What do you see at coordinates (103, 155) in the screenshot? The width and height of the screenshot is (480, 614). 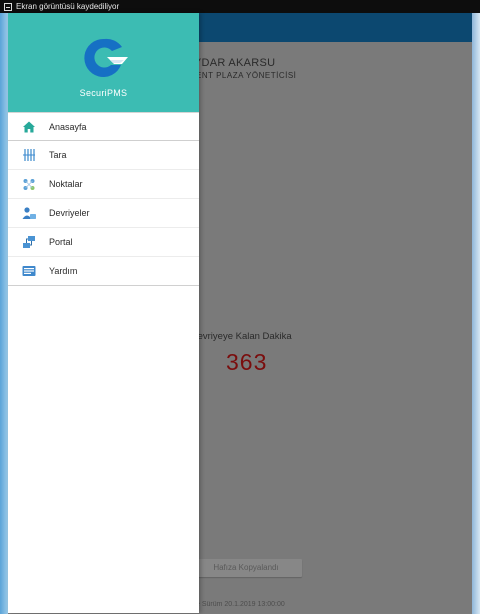 I see `menu-item-tara: Tara` at bounding box center [103, 155].